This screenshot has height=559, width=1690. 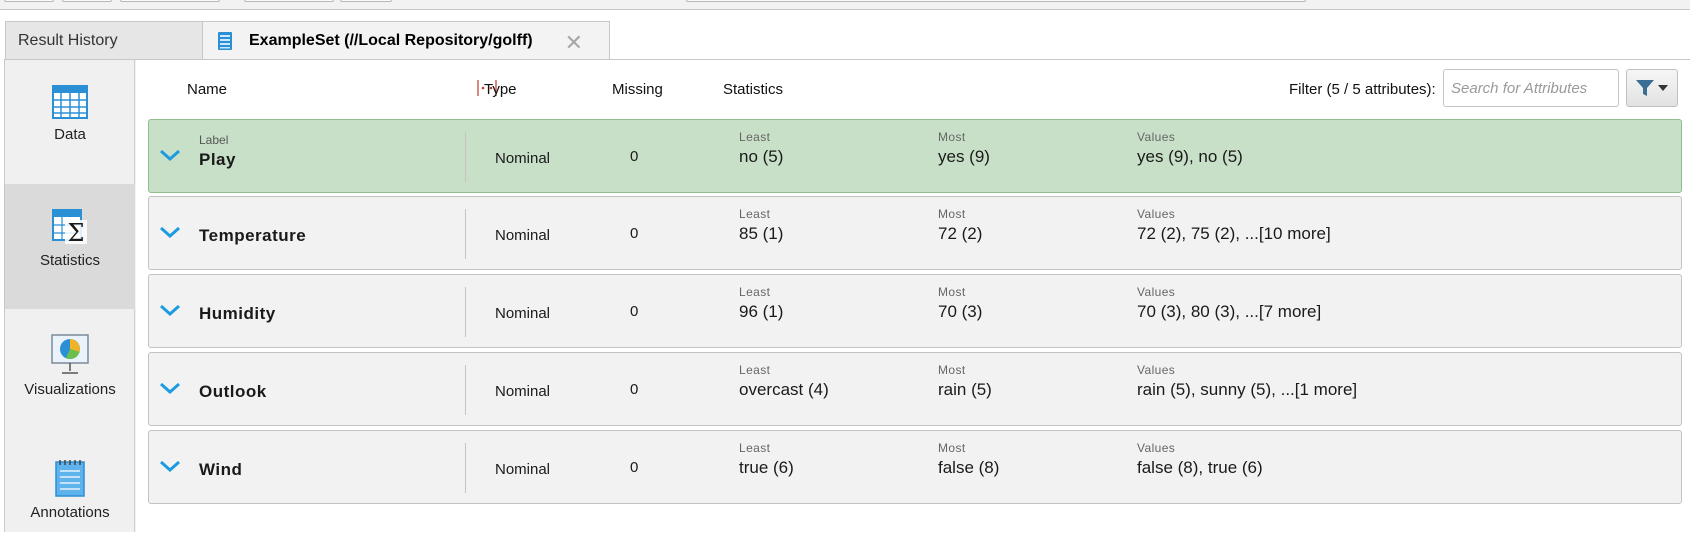 What do you see at coordinates (225, 41) in the screenshot?
I see `example-set-icon` at bounding box center [225, 41].